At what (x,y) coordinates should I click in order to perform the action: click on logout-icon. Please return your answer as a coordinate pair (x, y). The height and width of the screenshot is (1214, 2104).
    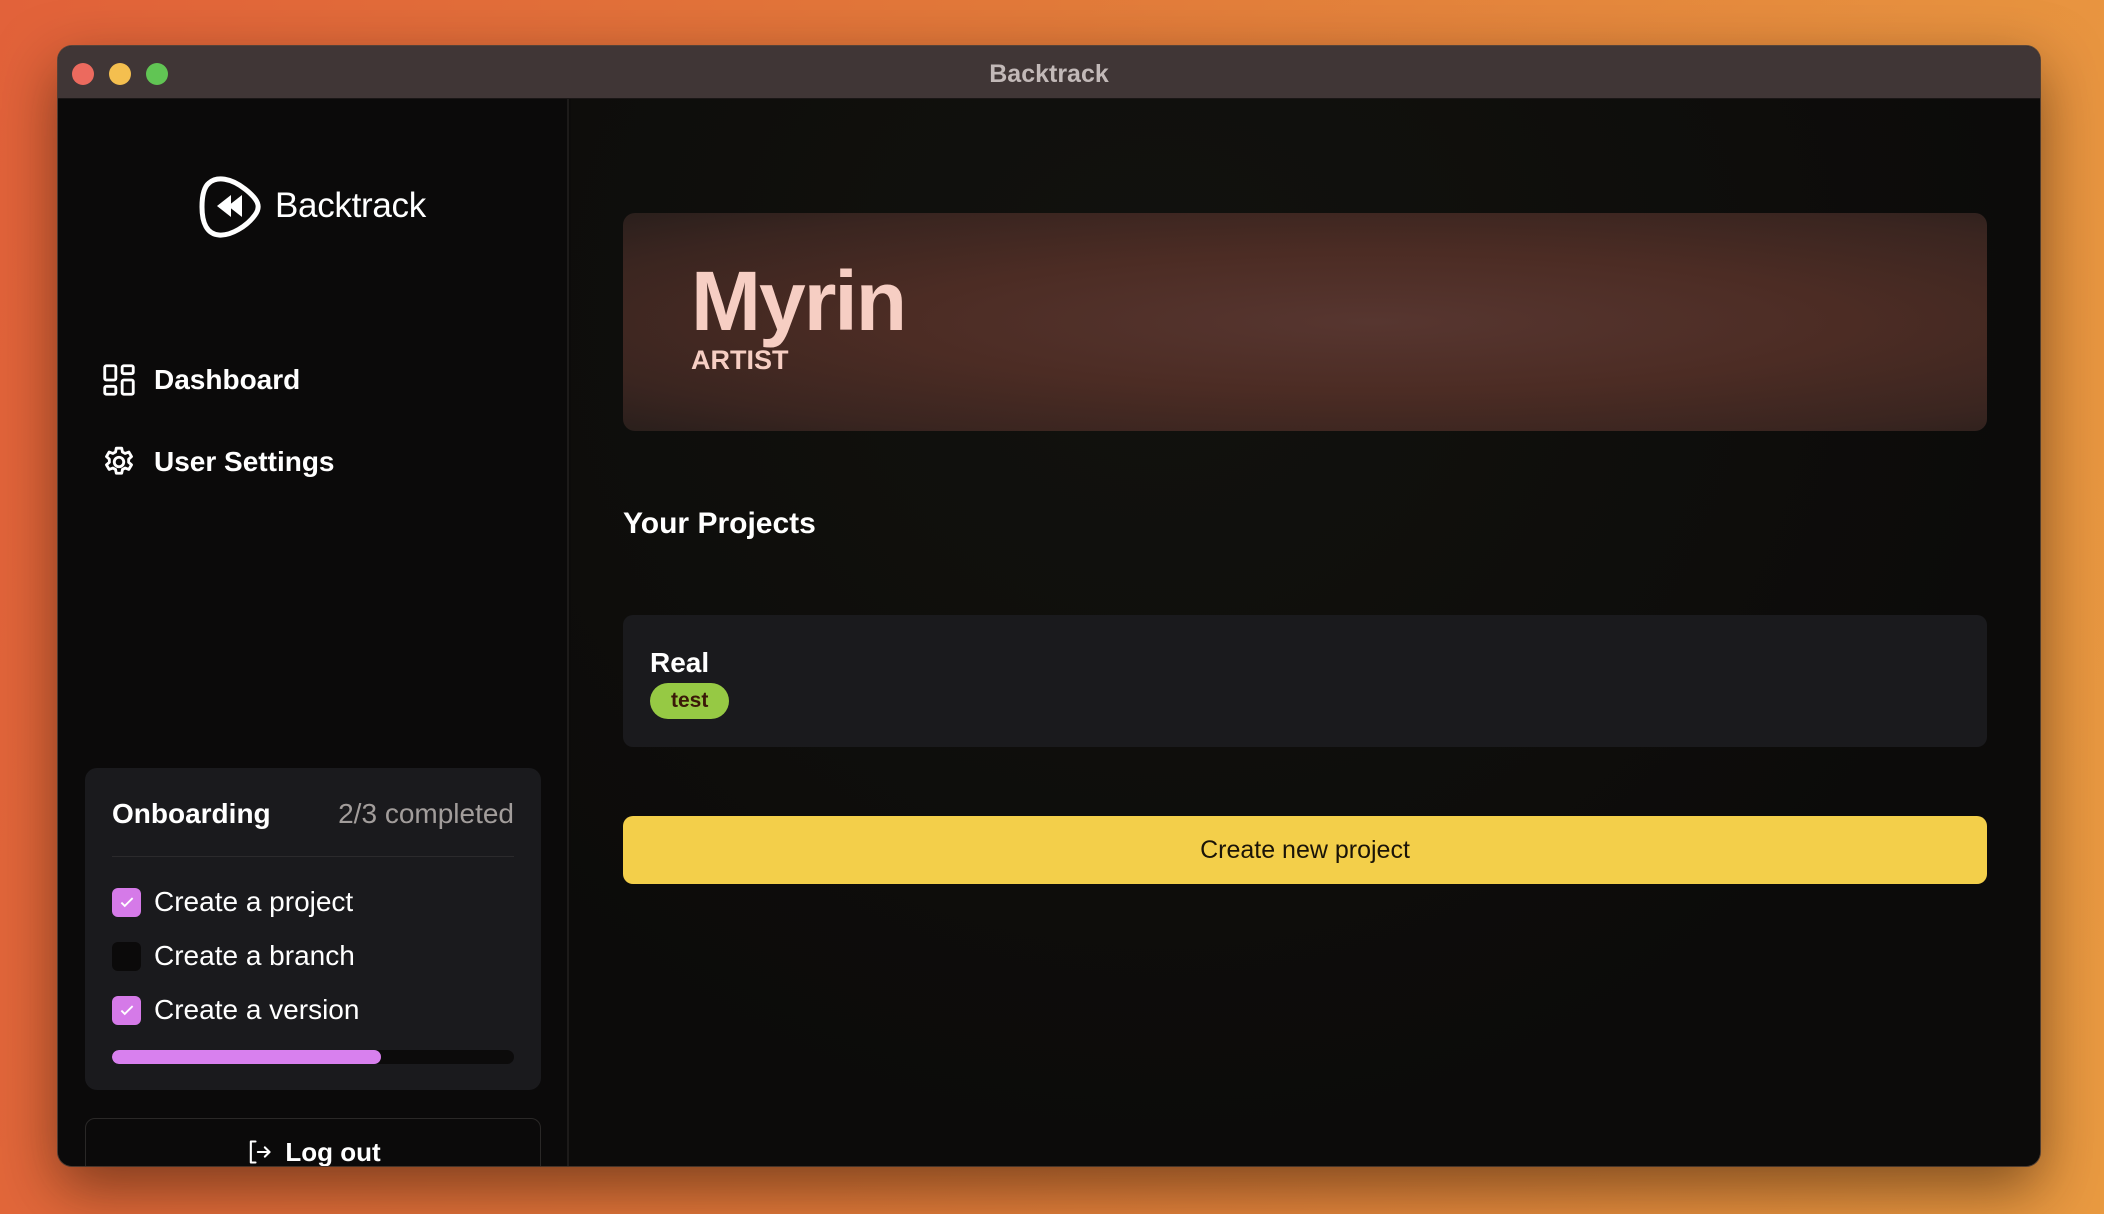
    Looking at the image, I should click on (260, 1152).